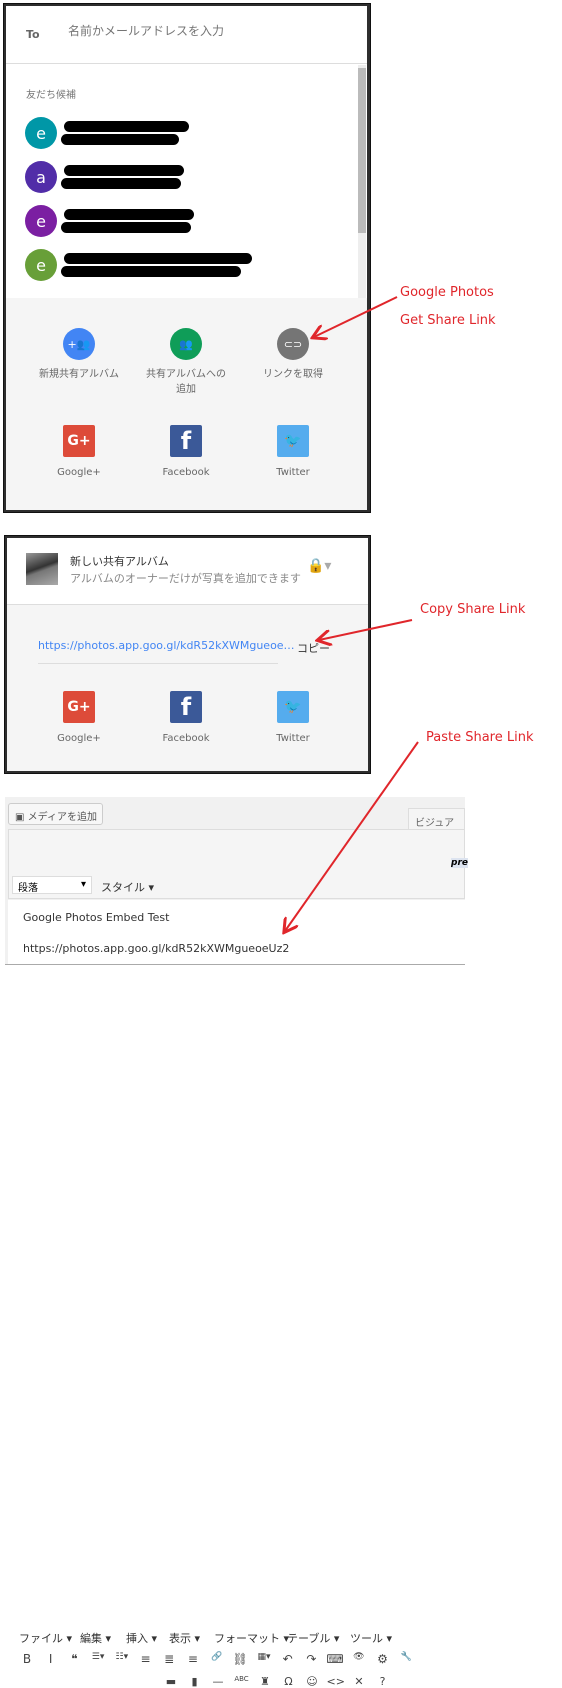 The width and height of the screenshot is (562, 1688). What do you see at coordinates (79, 344) in the screenshot?
I see `add-people-icon: +👥` at bounding box center [79, 344].